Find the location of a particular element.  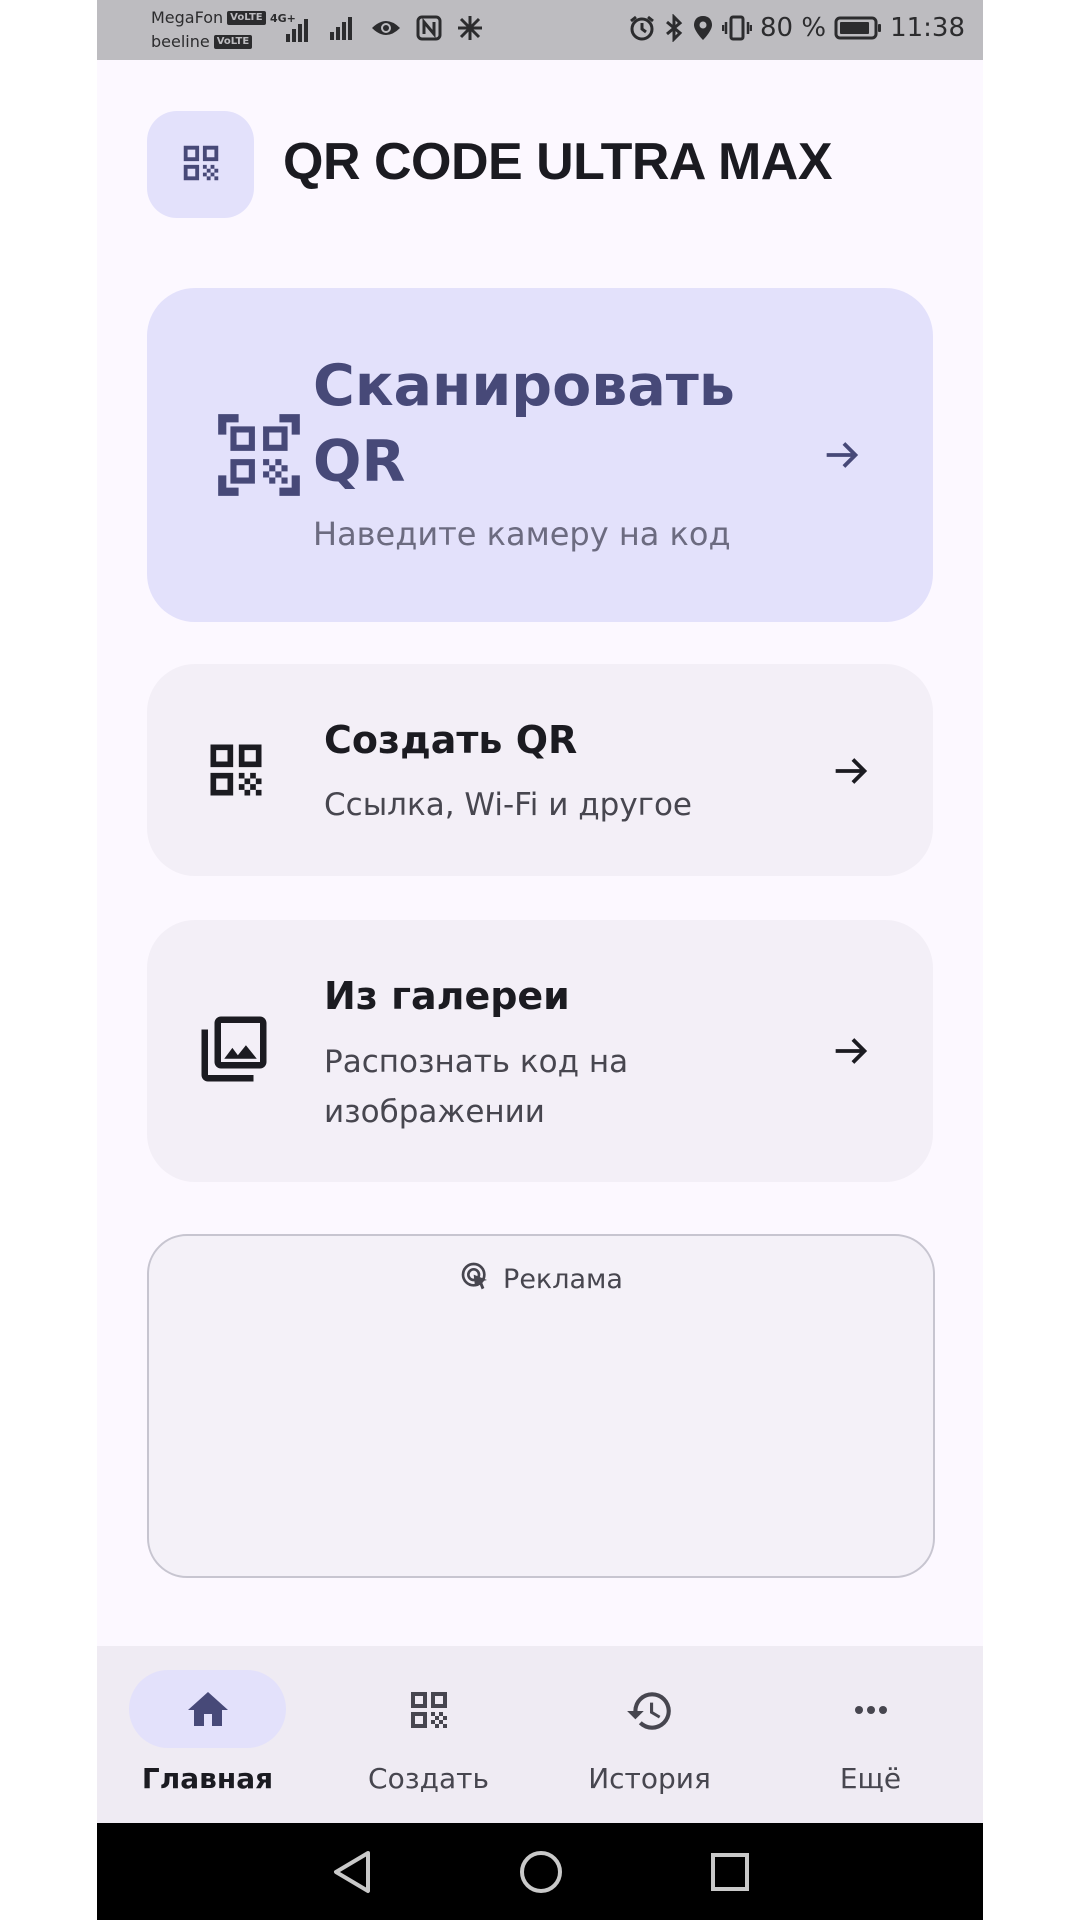

clock: 11:38 is located at coordinates (927, 28).